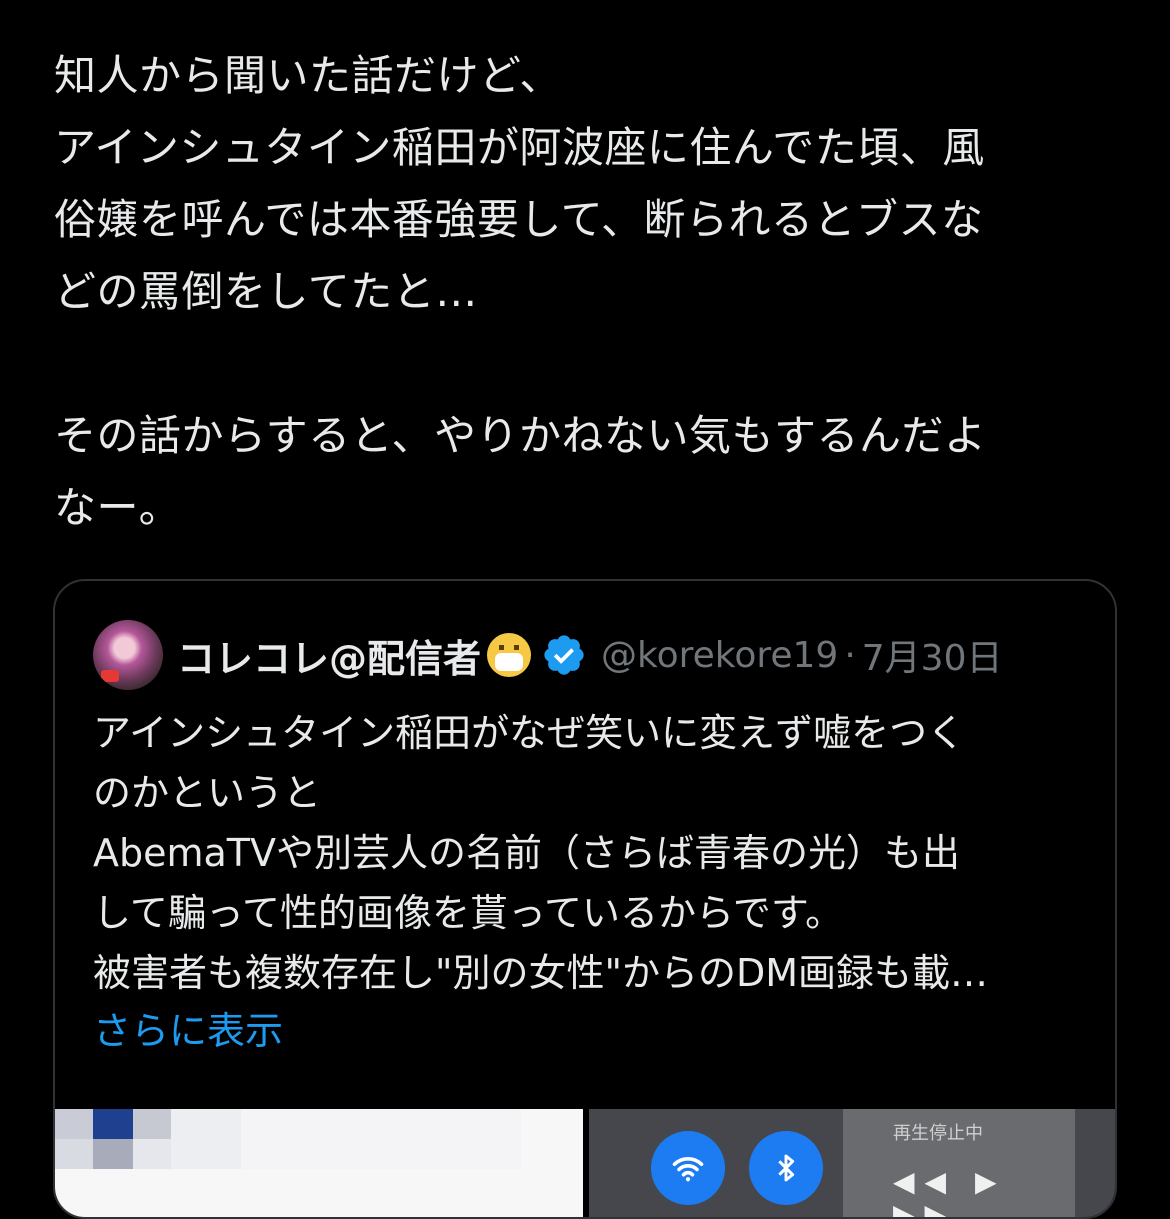 The image size is (1170, 1219). Describe the element at coordinates (938, 1133) in the screenshot. I see `media-status-label: 再生停止中` at that location.